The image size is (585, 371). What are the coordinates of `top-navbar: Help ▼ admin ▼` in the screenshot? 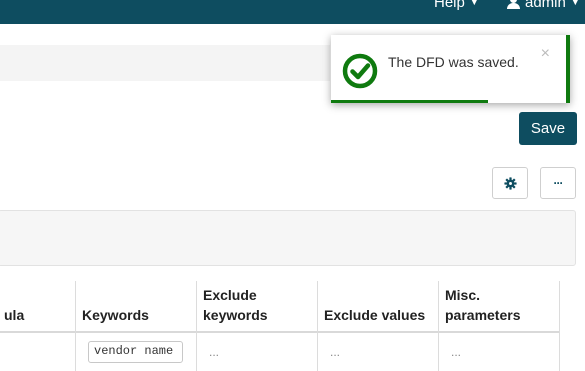 It's located at (292, 12).